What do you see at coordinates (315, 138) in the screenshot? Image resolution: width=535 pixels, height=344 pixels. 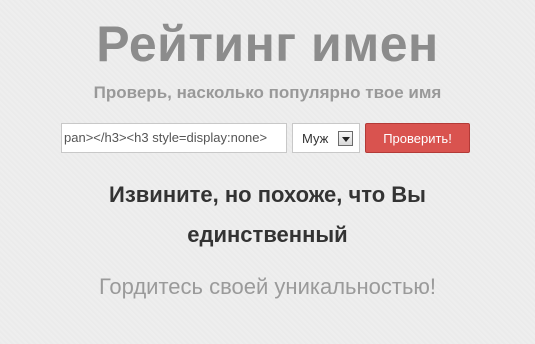 I see `gender-select-value: Муж` at bounding box center [315, 138].